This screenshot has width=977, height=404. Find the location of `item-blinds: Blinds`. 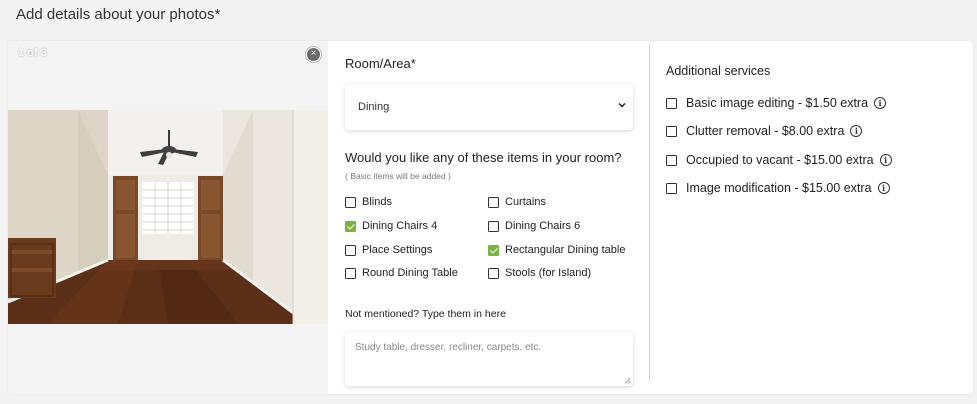

item-blinds: Blinds is located at coordinates (368, 202).